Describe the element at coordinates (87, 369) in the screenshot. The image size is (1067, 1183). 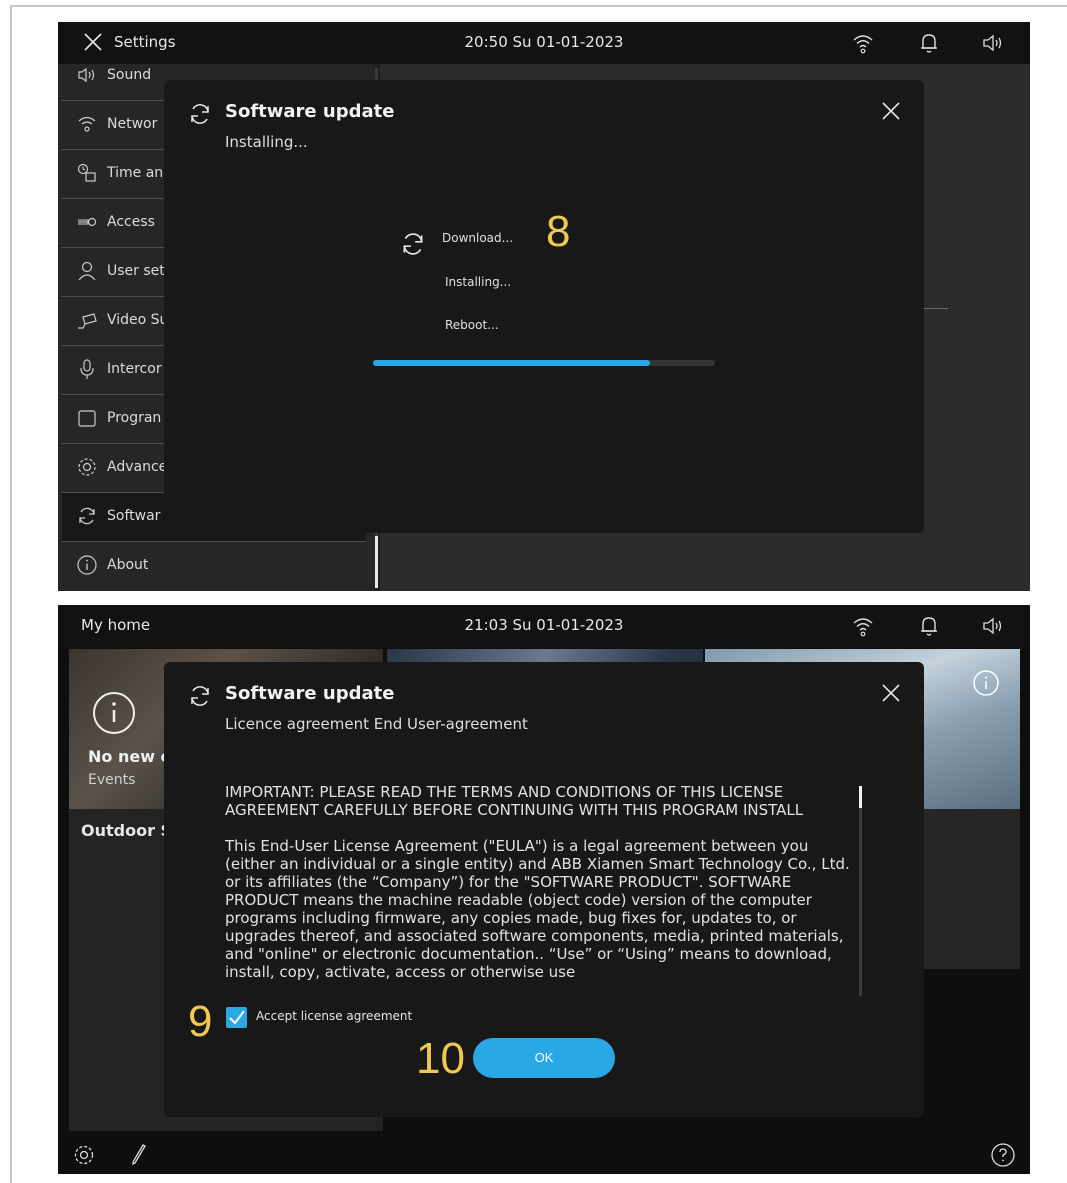
I see `microphone-icon` at that location.